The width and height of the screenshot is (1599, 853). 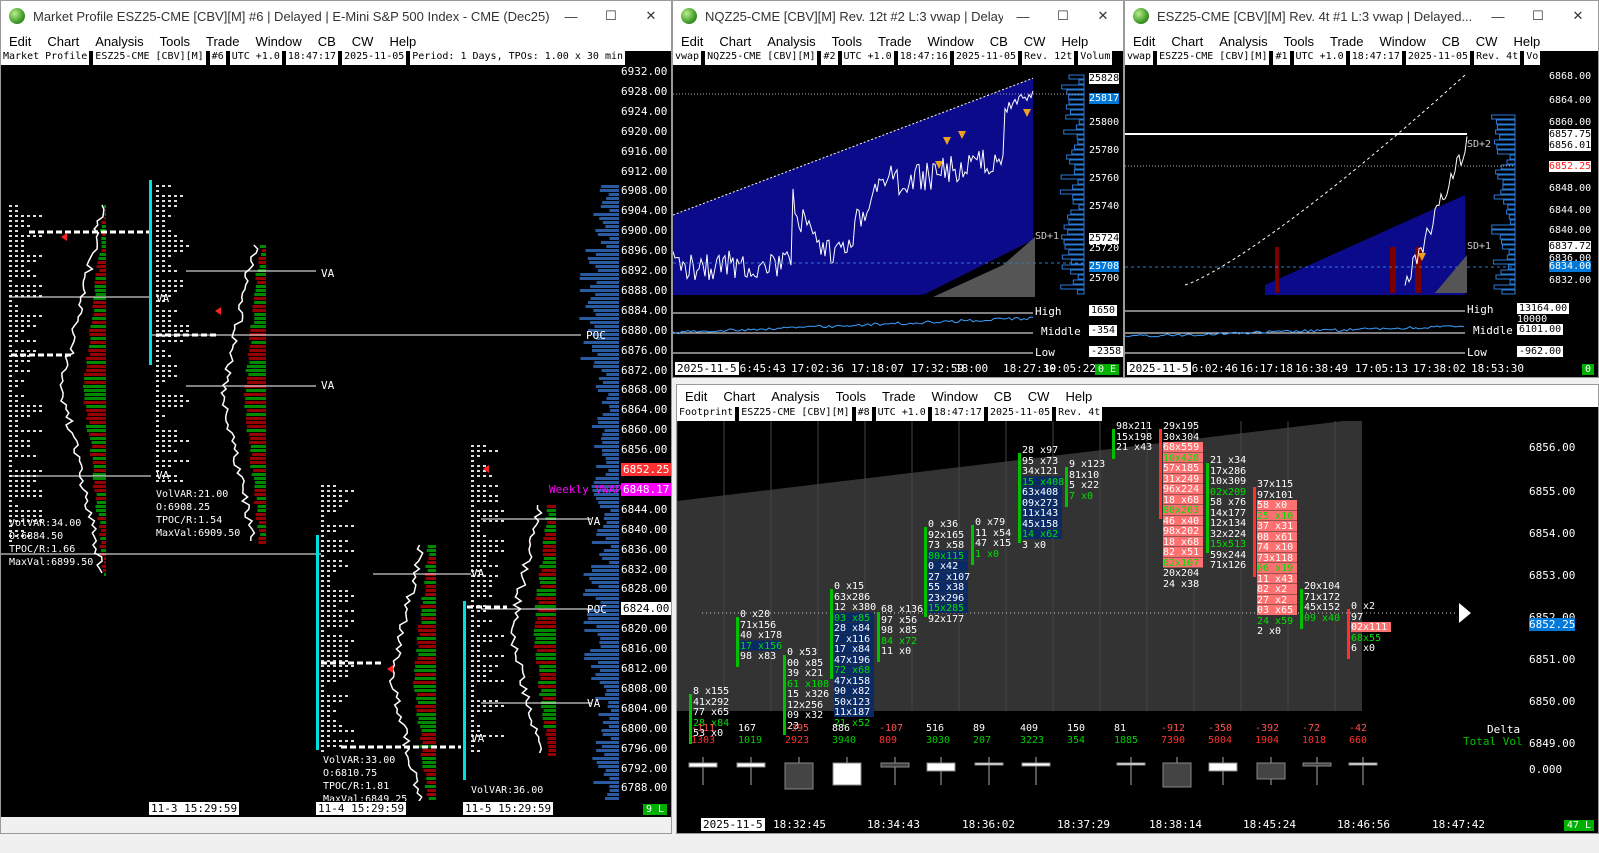 What do you see at coordinates (51, 562) in the screenshot?
I see `maxval-stat: MaxVal:6899.50` at bounding box center [51, 562].